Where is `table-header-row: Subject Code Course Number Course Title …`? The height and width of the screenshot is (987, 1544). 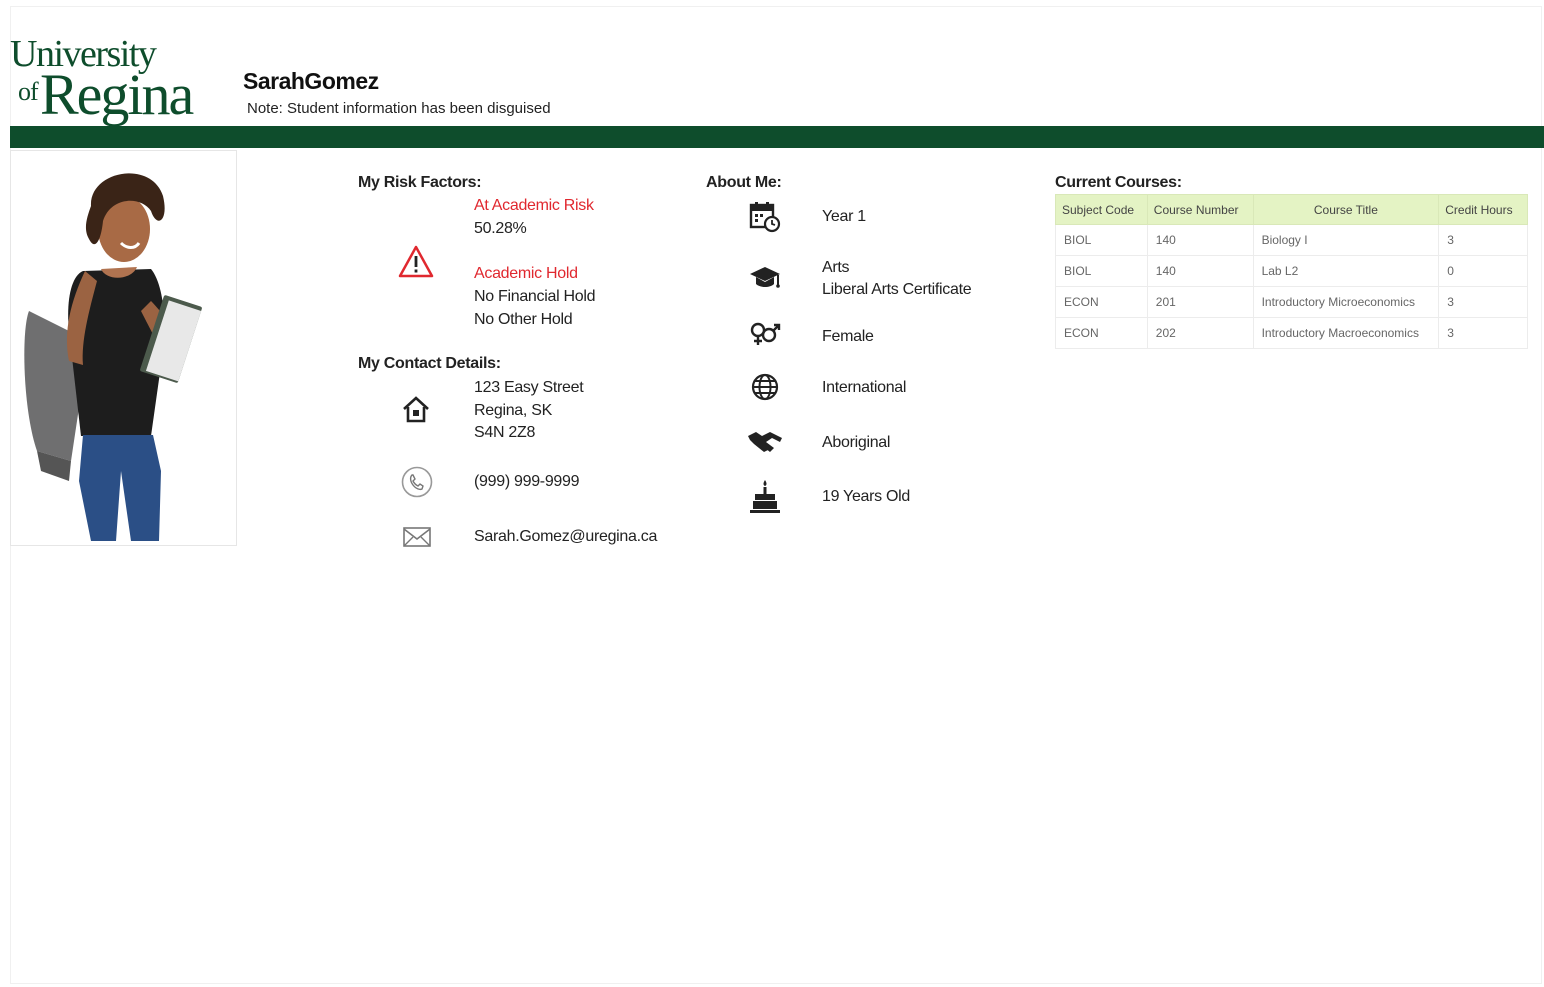 table-header-row: Subject Code Course Number Course Title … is located at coordinates (1291, 209).